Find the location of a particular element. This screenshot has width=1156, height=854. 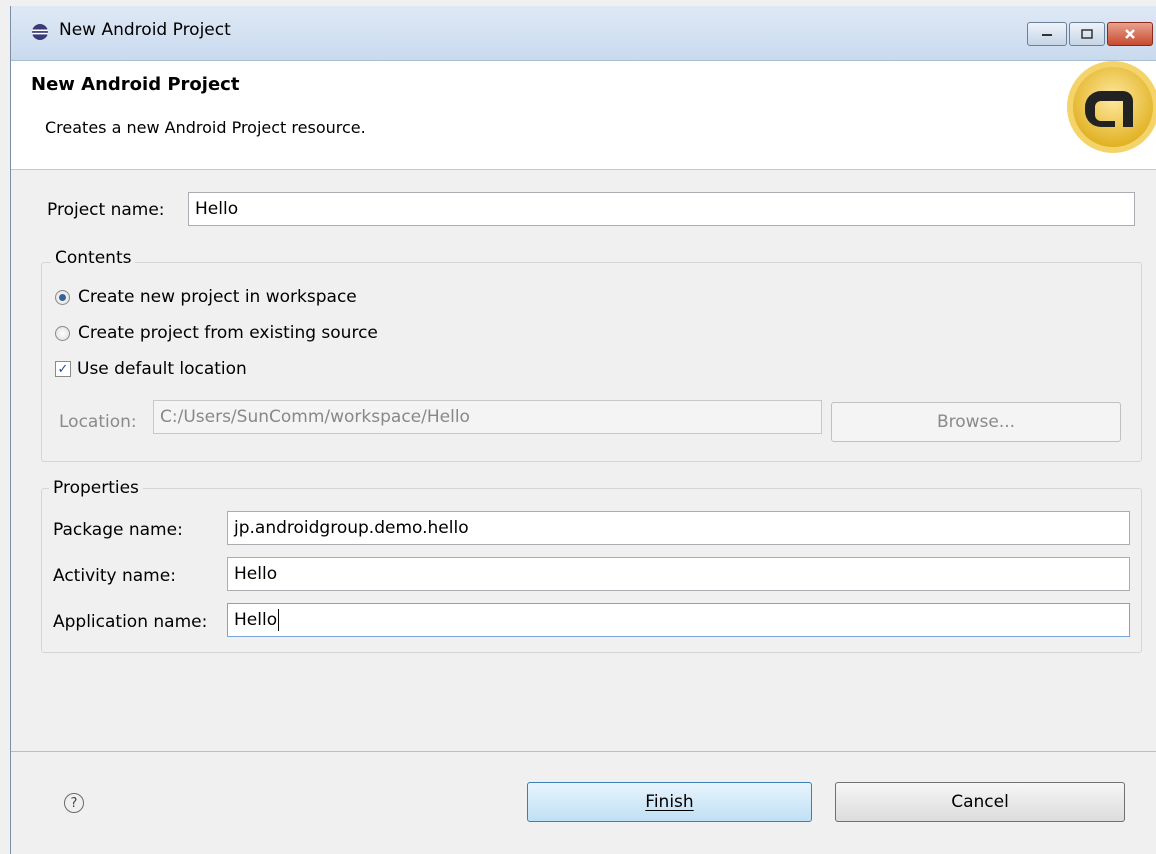

maximize-icon is located at coordinates (1087, 34).